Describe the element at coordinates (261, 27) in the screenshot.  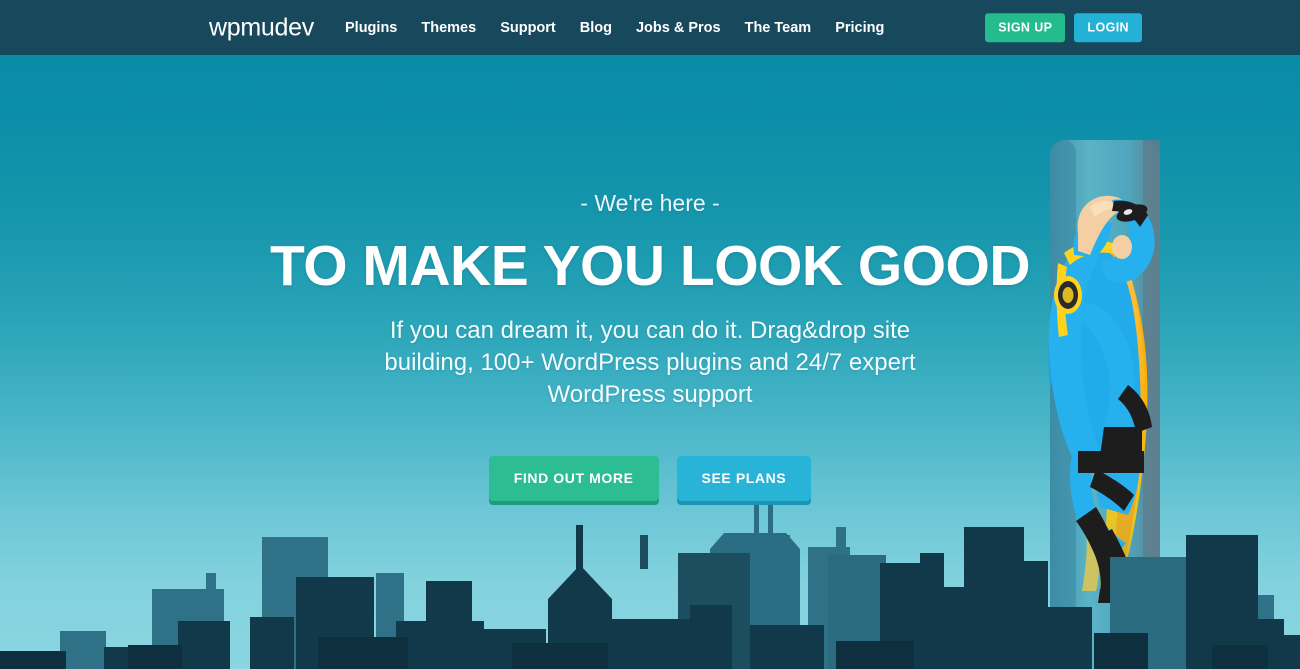
I see `site-logo: wpmudev` at that location.